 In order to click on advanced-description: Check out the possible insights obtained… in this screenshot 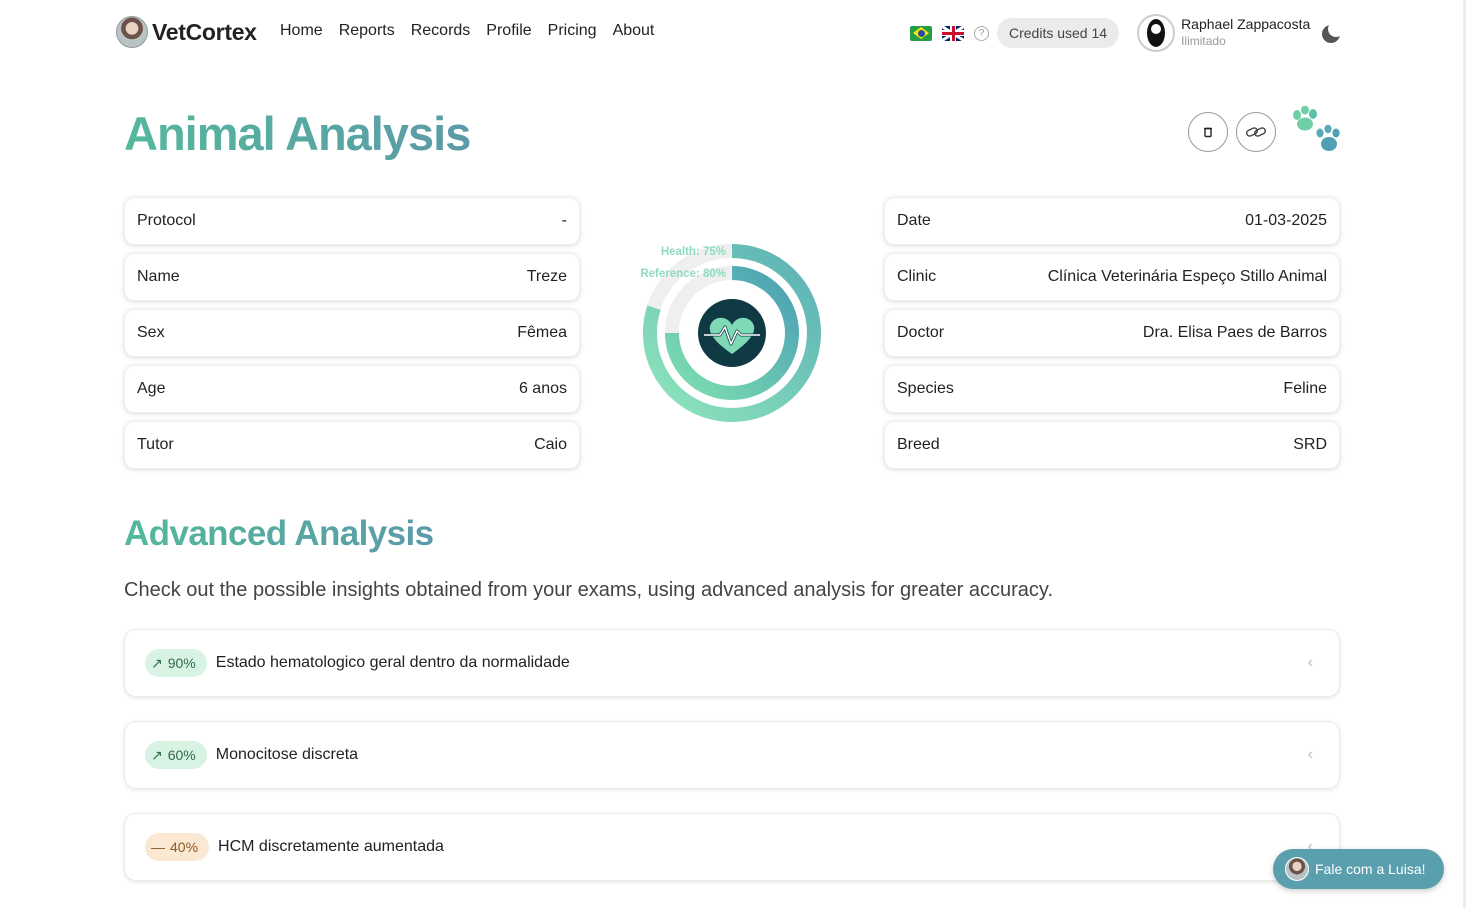, I will do `click(589, 590)`.